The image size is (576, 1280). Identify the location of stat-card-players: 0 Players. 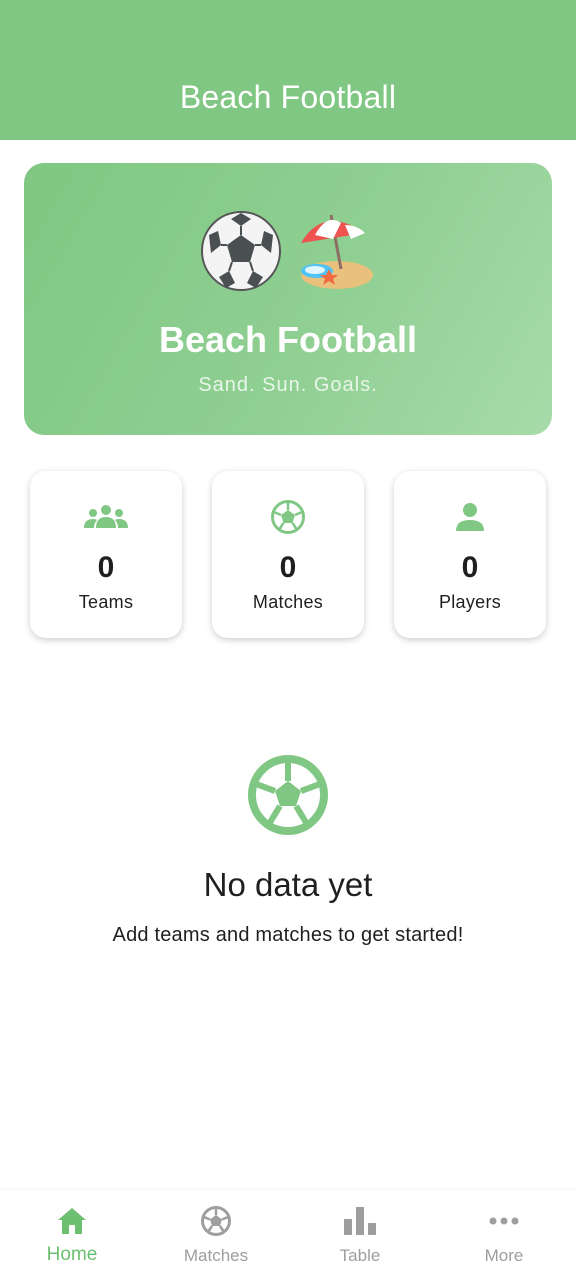
(470, 554).